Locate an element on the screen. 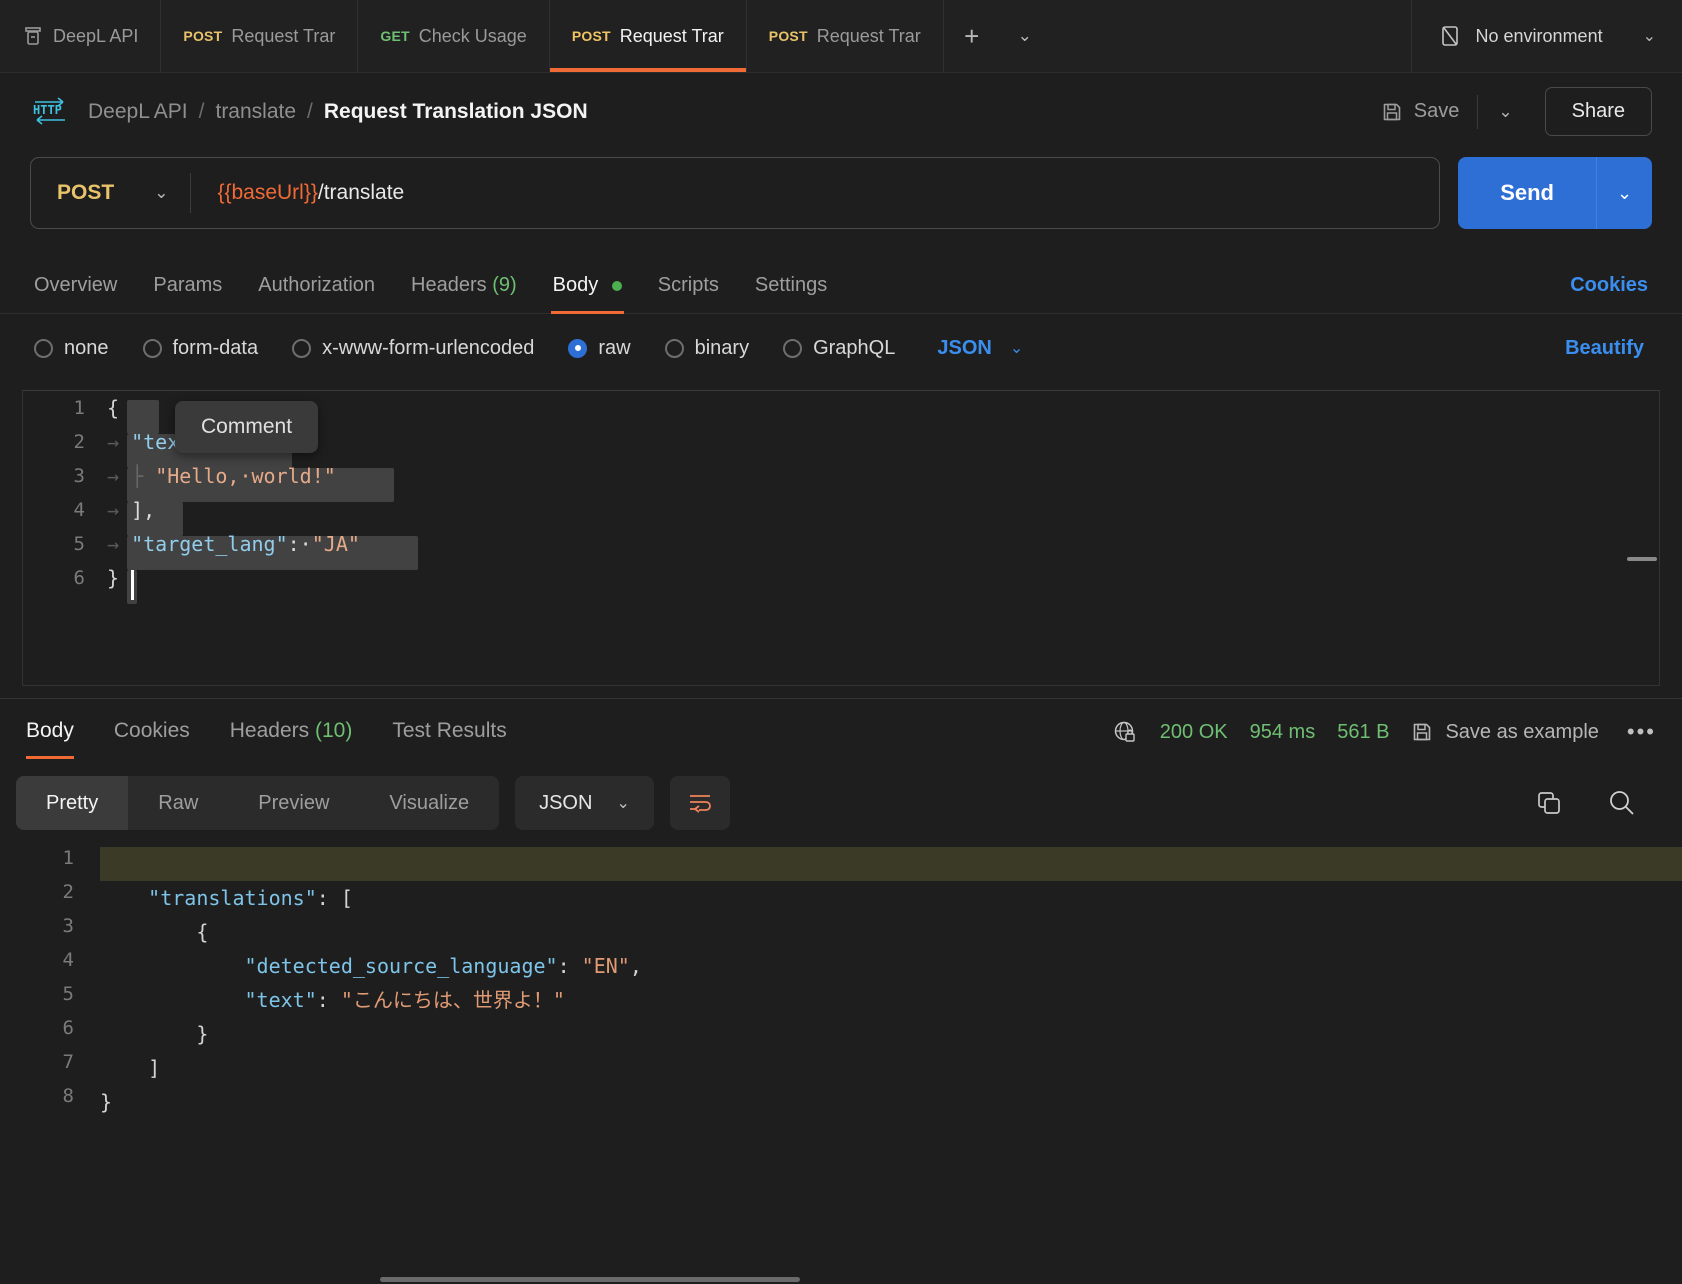 Image resolution: width=1682 pixels, height=1284 pixels. environment-selector: No environment ⌄ is located at coordinates (1546, 36).